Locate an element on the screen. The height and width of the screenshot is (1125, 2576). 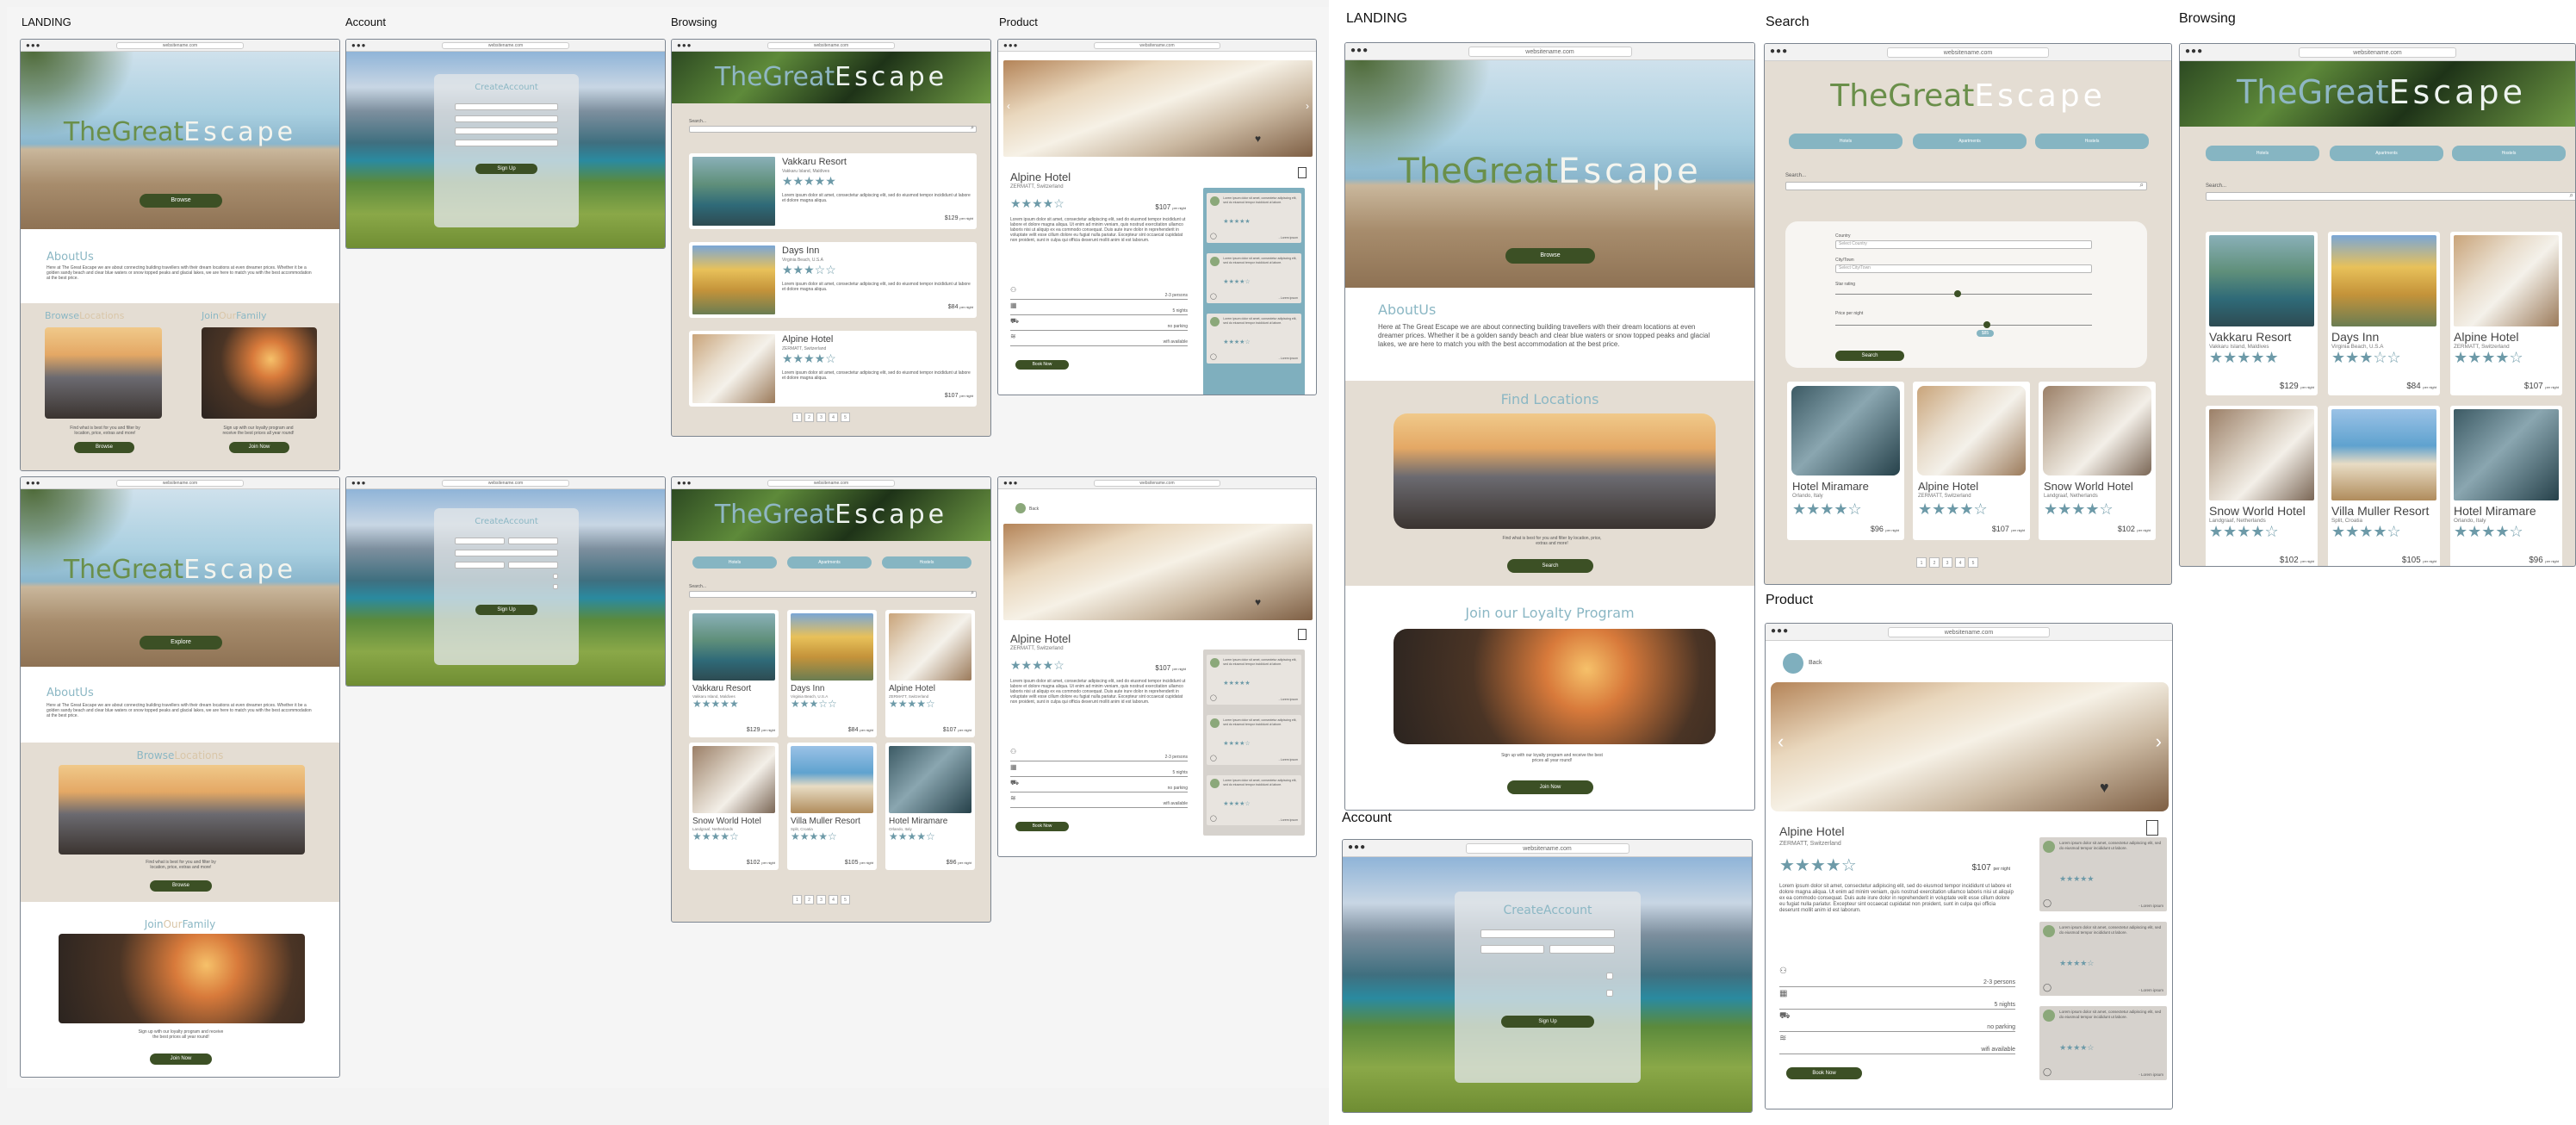
price-handle is located at coordinates (1987, 324).